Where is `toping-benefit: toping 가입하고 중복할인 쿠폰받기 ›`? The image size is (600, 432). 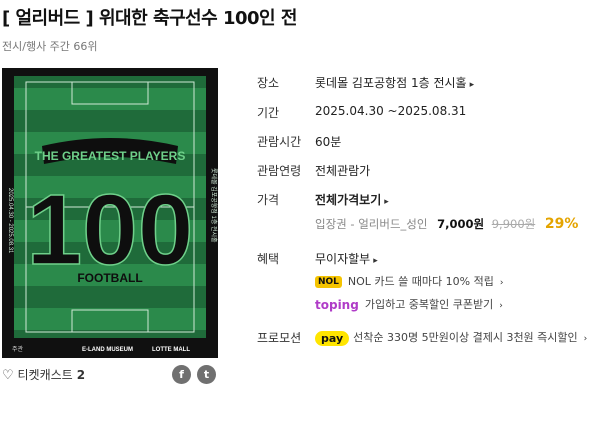
toping-benefit: toping 가입하고 중복할인 쿠폰받기 › is located at coordinates (409, 304).